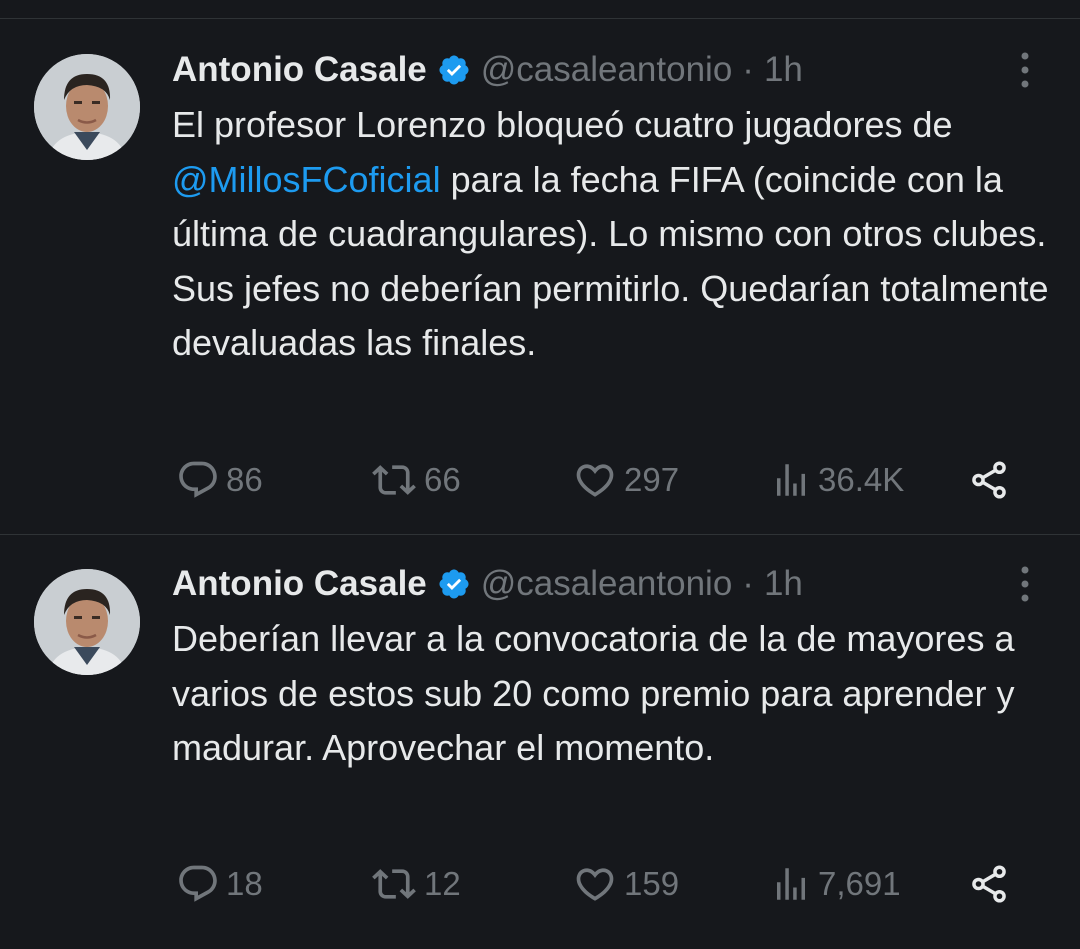 The image size is (1080, 949). What do you see at coordinates (540, 18) in the screenshot?
I see `top-divider` at bounding box center [540, 18].